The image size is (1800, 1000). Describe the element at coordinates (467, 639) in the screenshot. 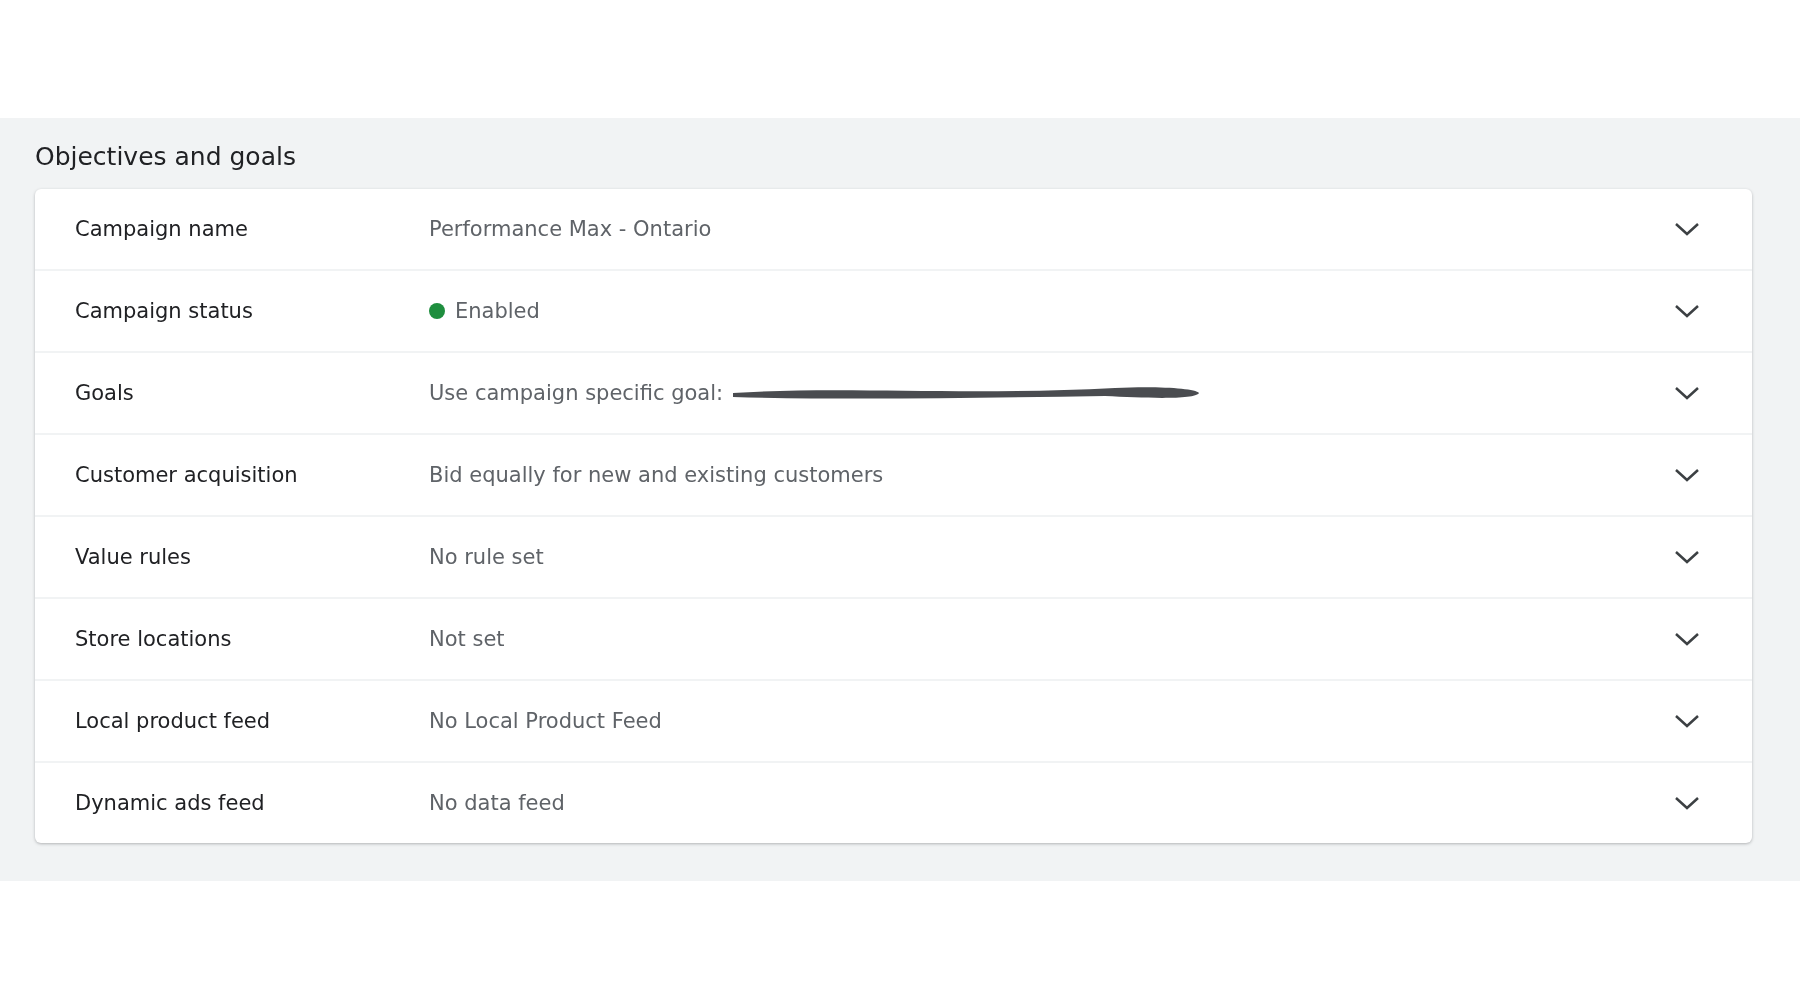

I see `setting-value: Not set` at that location.